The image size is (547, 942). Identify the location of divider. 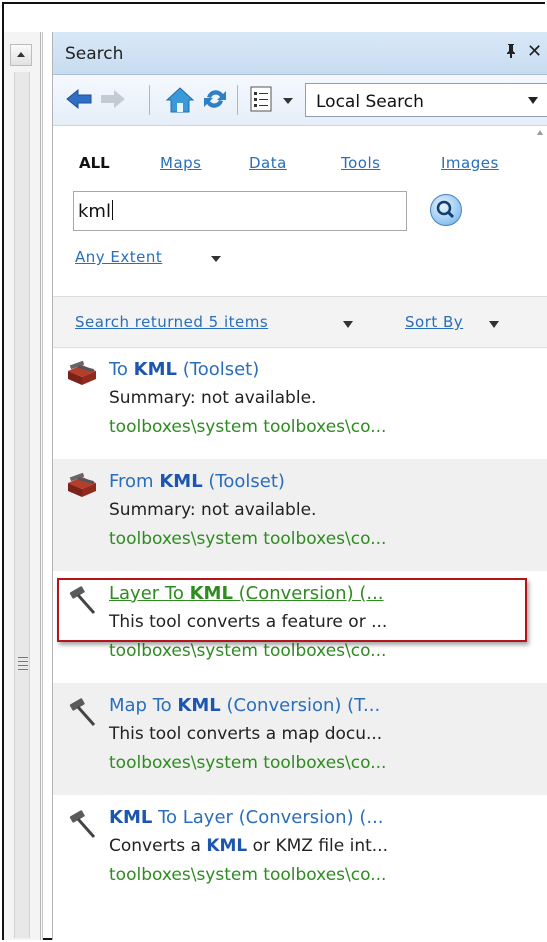
(40, 486).